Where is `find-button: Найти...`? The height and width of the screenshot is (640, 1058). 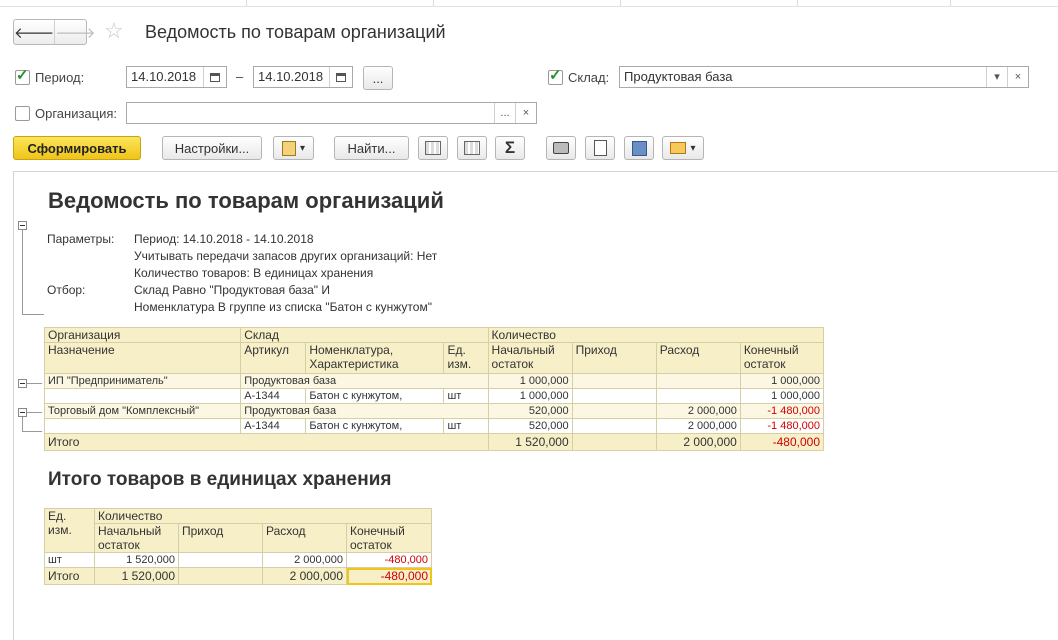
find-button: Найти... is located at coordinates (371, 148).